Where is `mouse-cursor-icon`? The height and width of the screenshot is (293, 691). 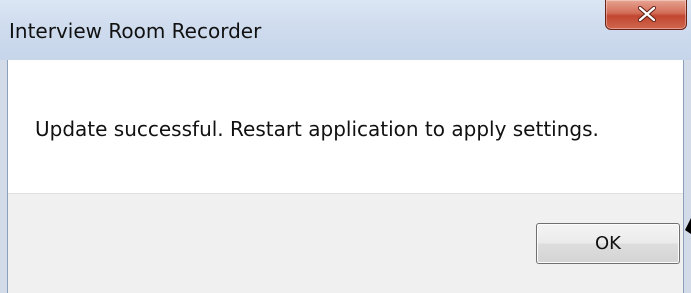 mouse-cursor-icon is located at coordinates (688, 226).